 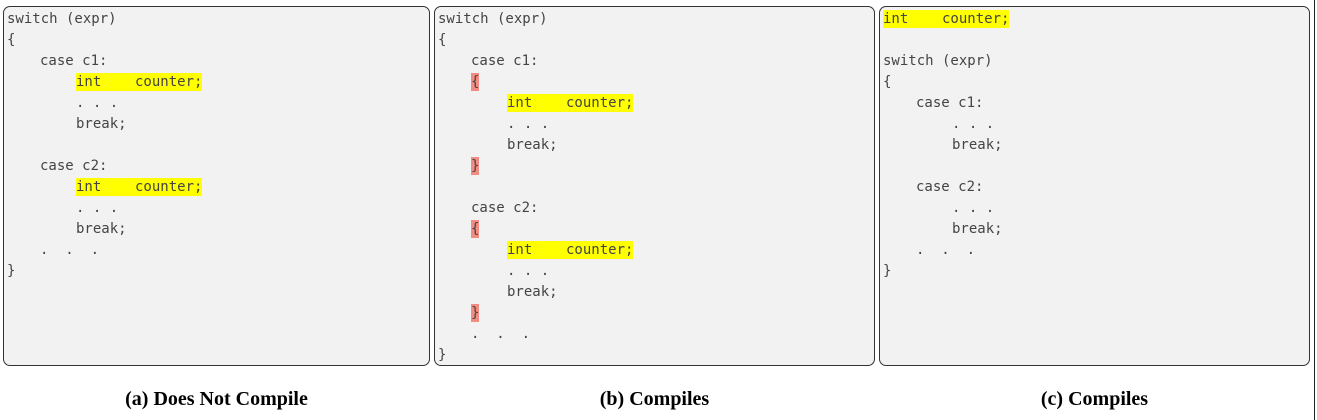 What do you see at coordinates (216, 399) in the screenshot?
I see `caption-a: (a) Does Not Compile` at bounding box center [216, 399].